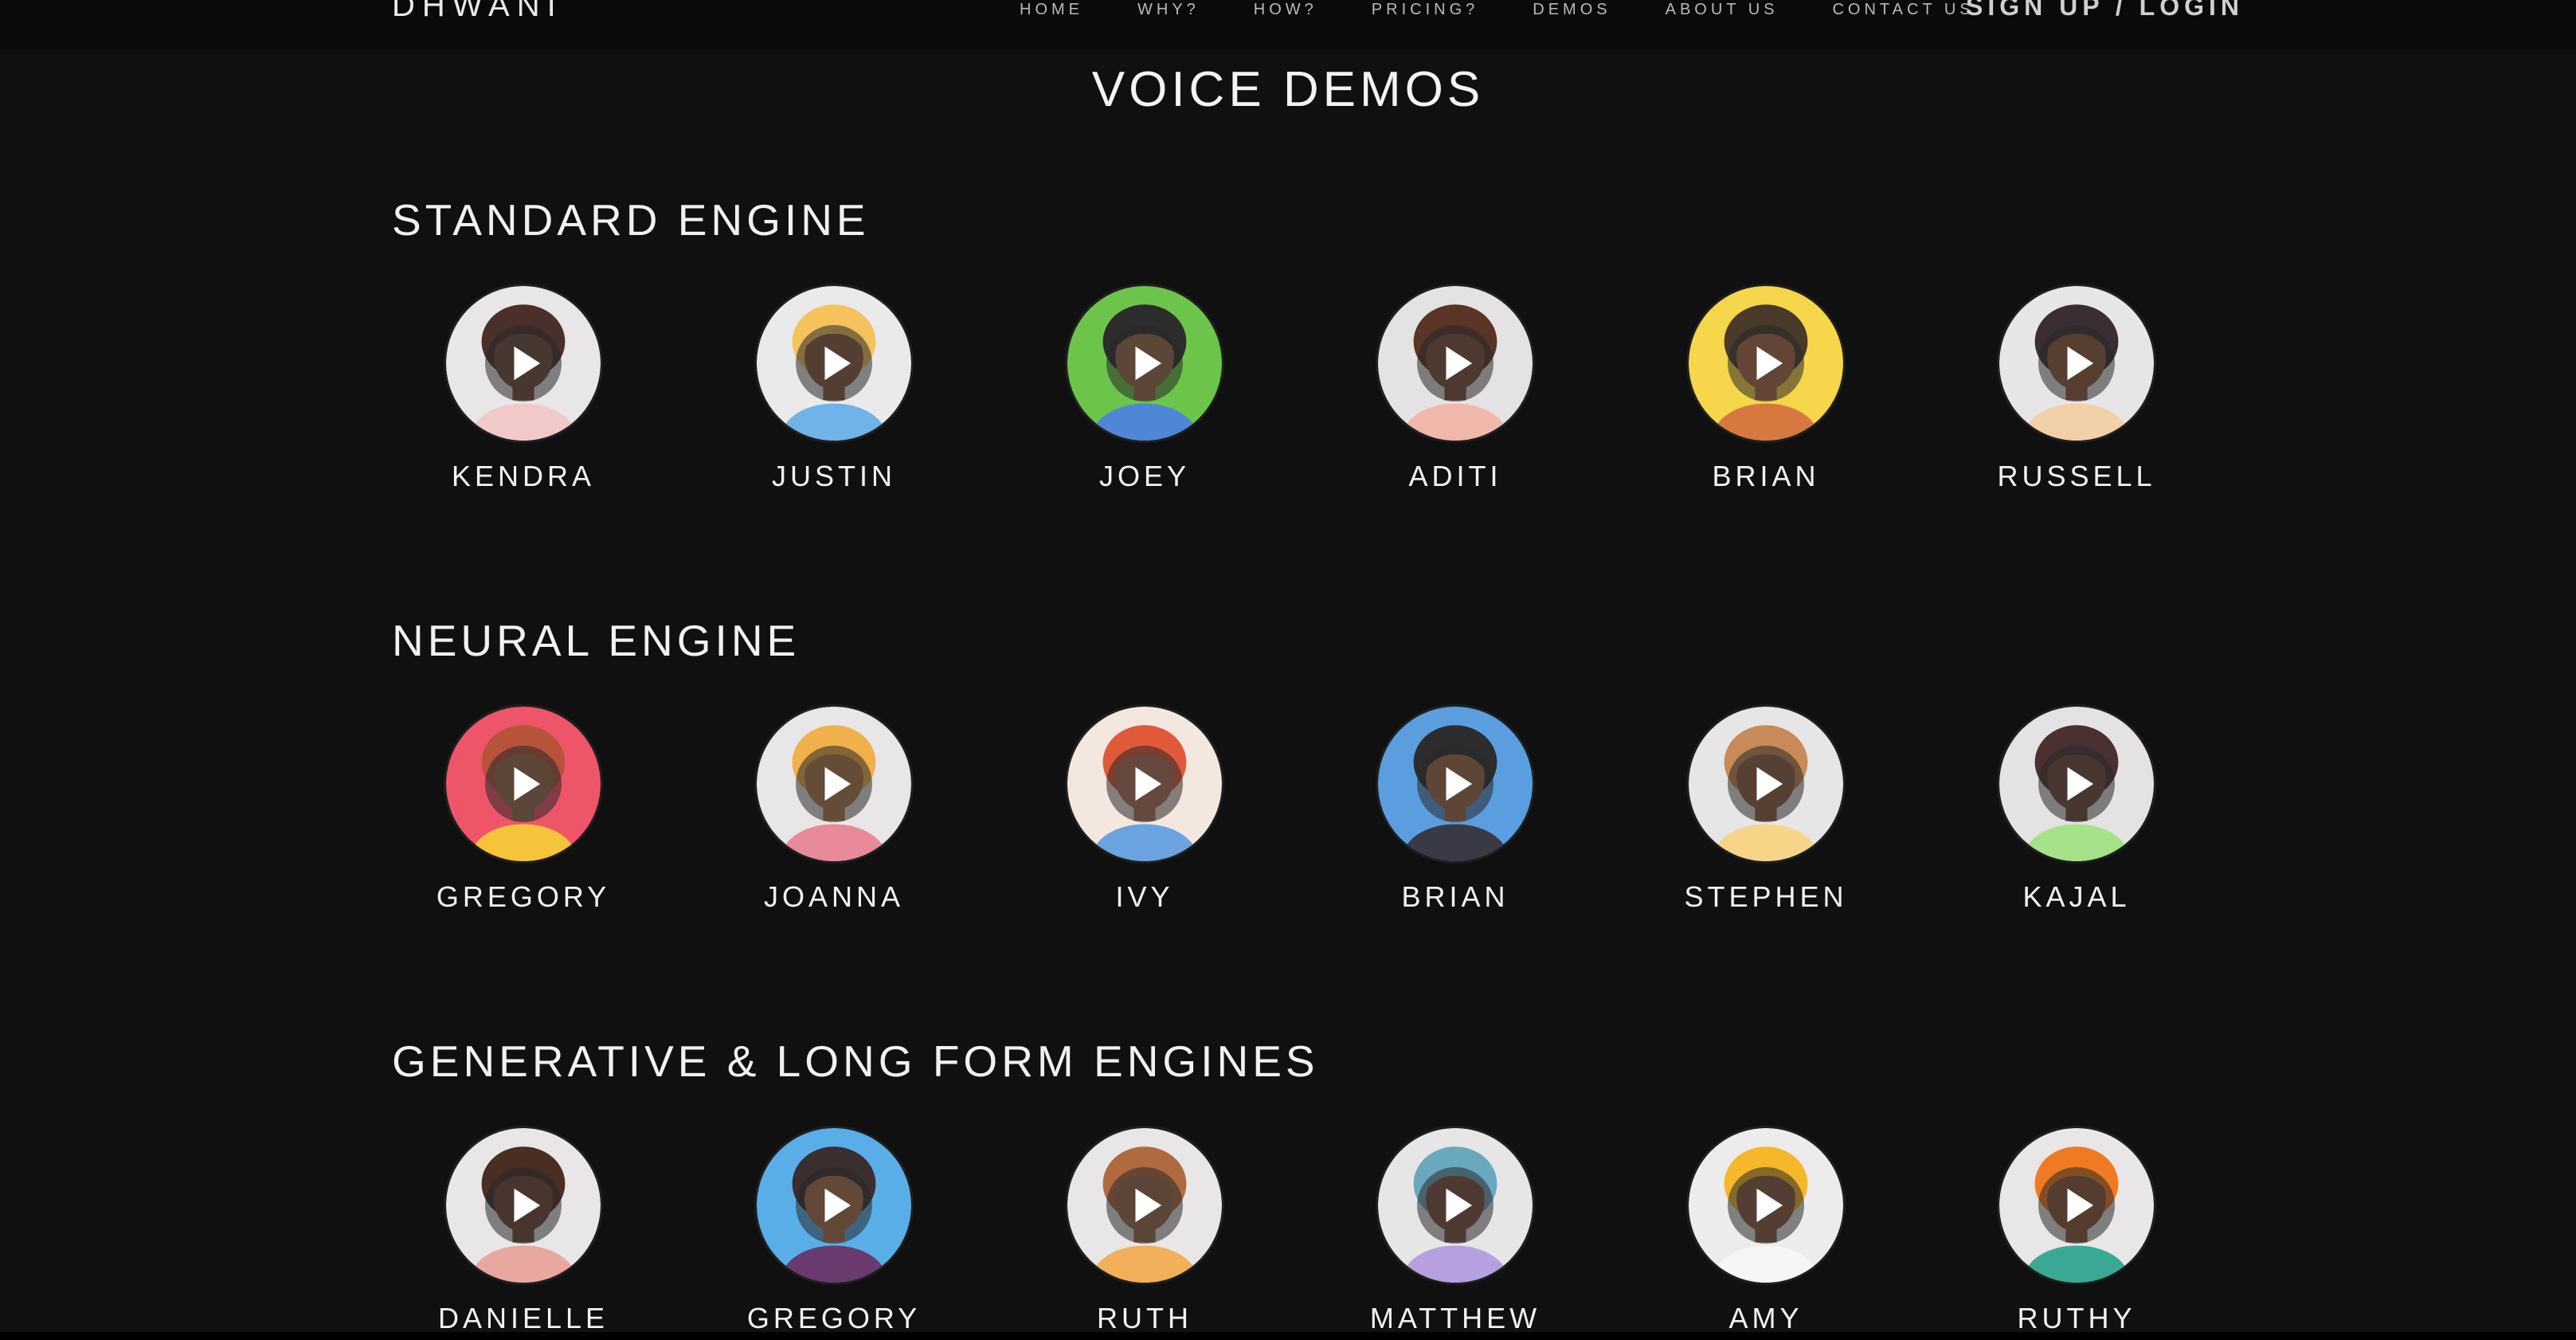 This screenshot has height=1340, width=2576. Describe the element at coordinates (631, 220) in the screenshot. I see `section-title-standard-engine: STANDARD ENGINE` at that location.